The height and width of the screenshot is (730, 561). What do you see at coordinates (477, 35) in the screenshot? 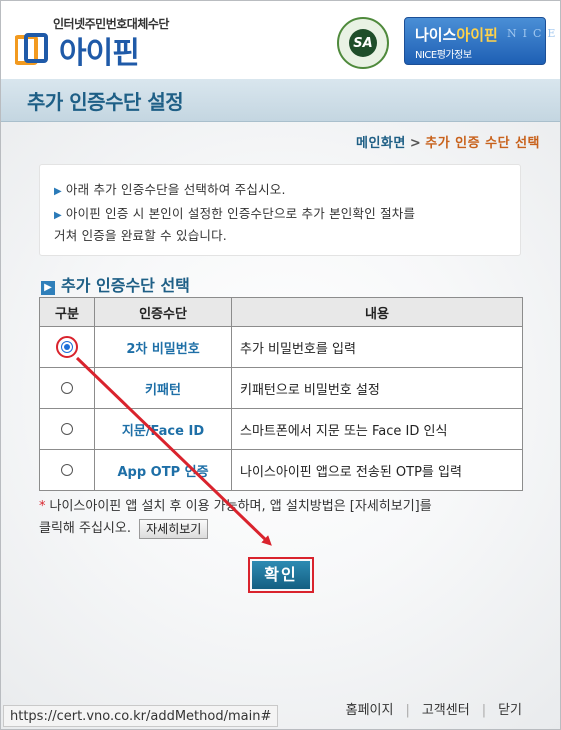
I see `nice-title-part2: 아이핀` at bounding box center [477, 35].